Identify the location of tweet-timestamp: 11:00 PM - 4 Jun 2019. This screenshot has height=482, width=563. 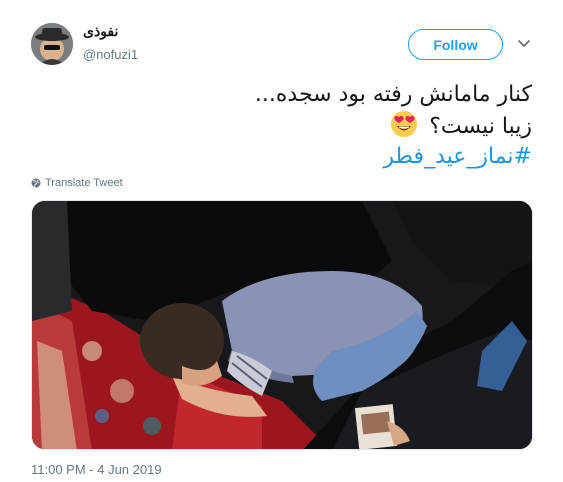
(96, 469).